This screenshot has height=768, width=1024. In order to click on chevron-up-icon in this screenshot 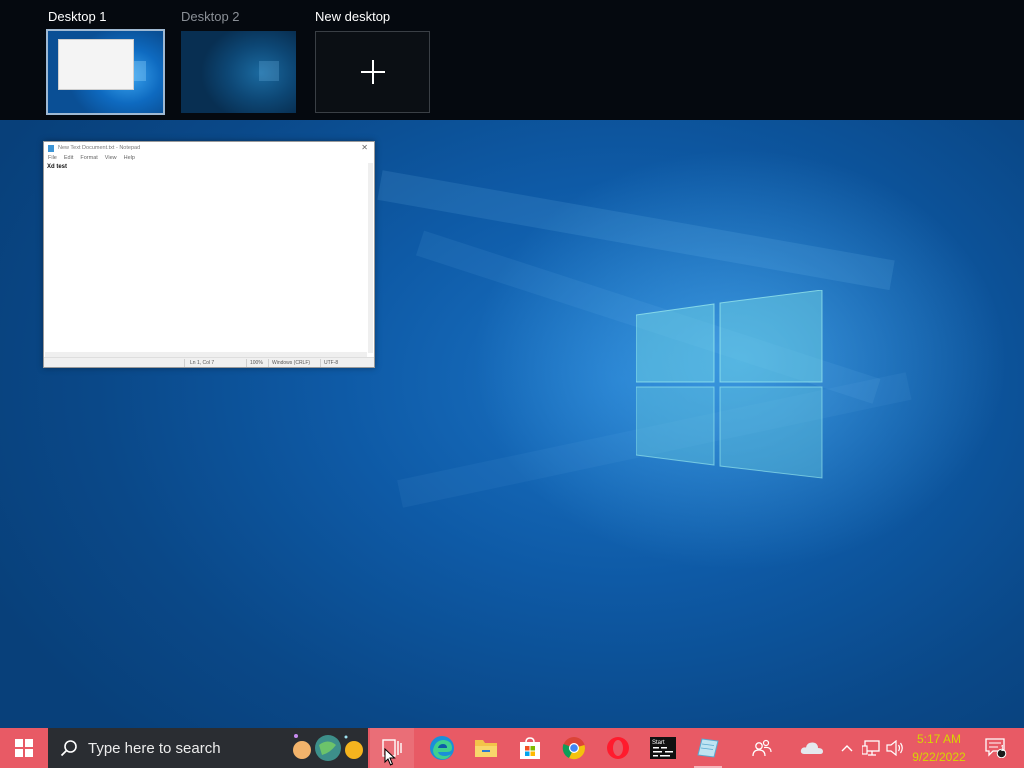, I will do `click(847, 748)`.